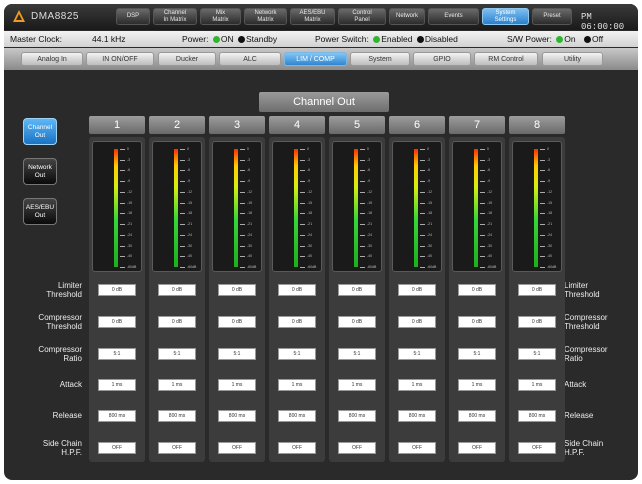 The image size is (642, 484). I want to click on sw-power-status: S/W Power: On Off, so click(555, 39).